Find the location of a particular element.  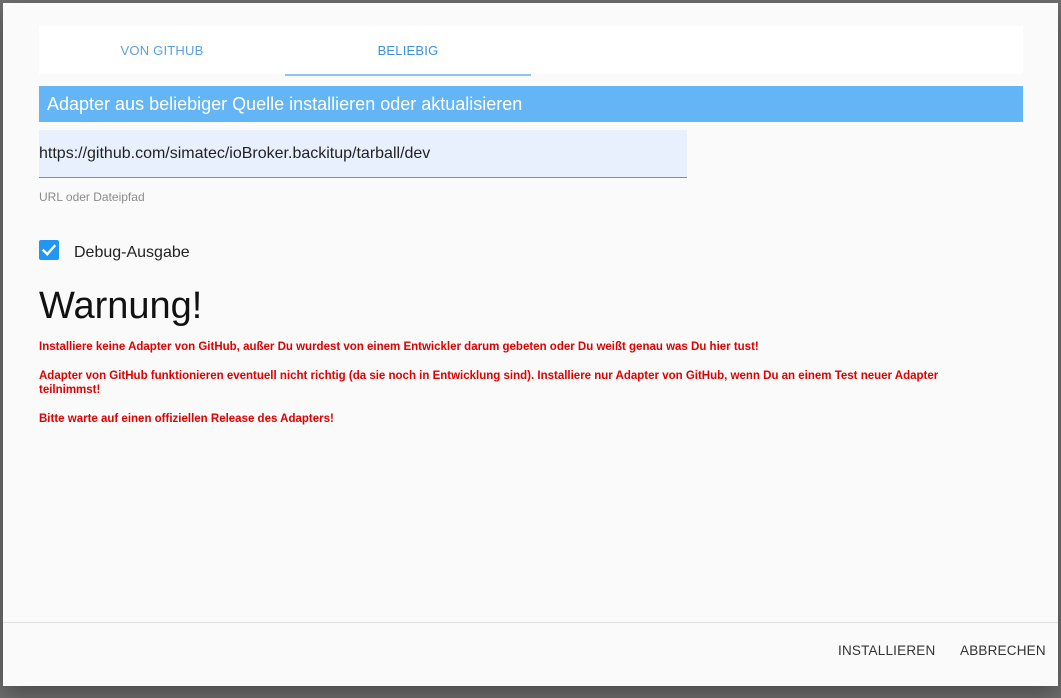

cancel-button: ABBRECHEN is located at coordinates (1003, 651).